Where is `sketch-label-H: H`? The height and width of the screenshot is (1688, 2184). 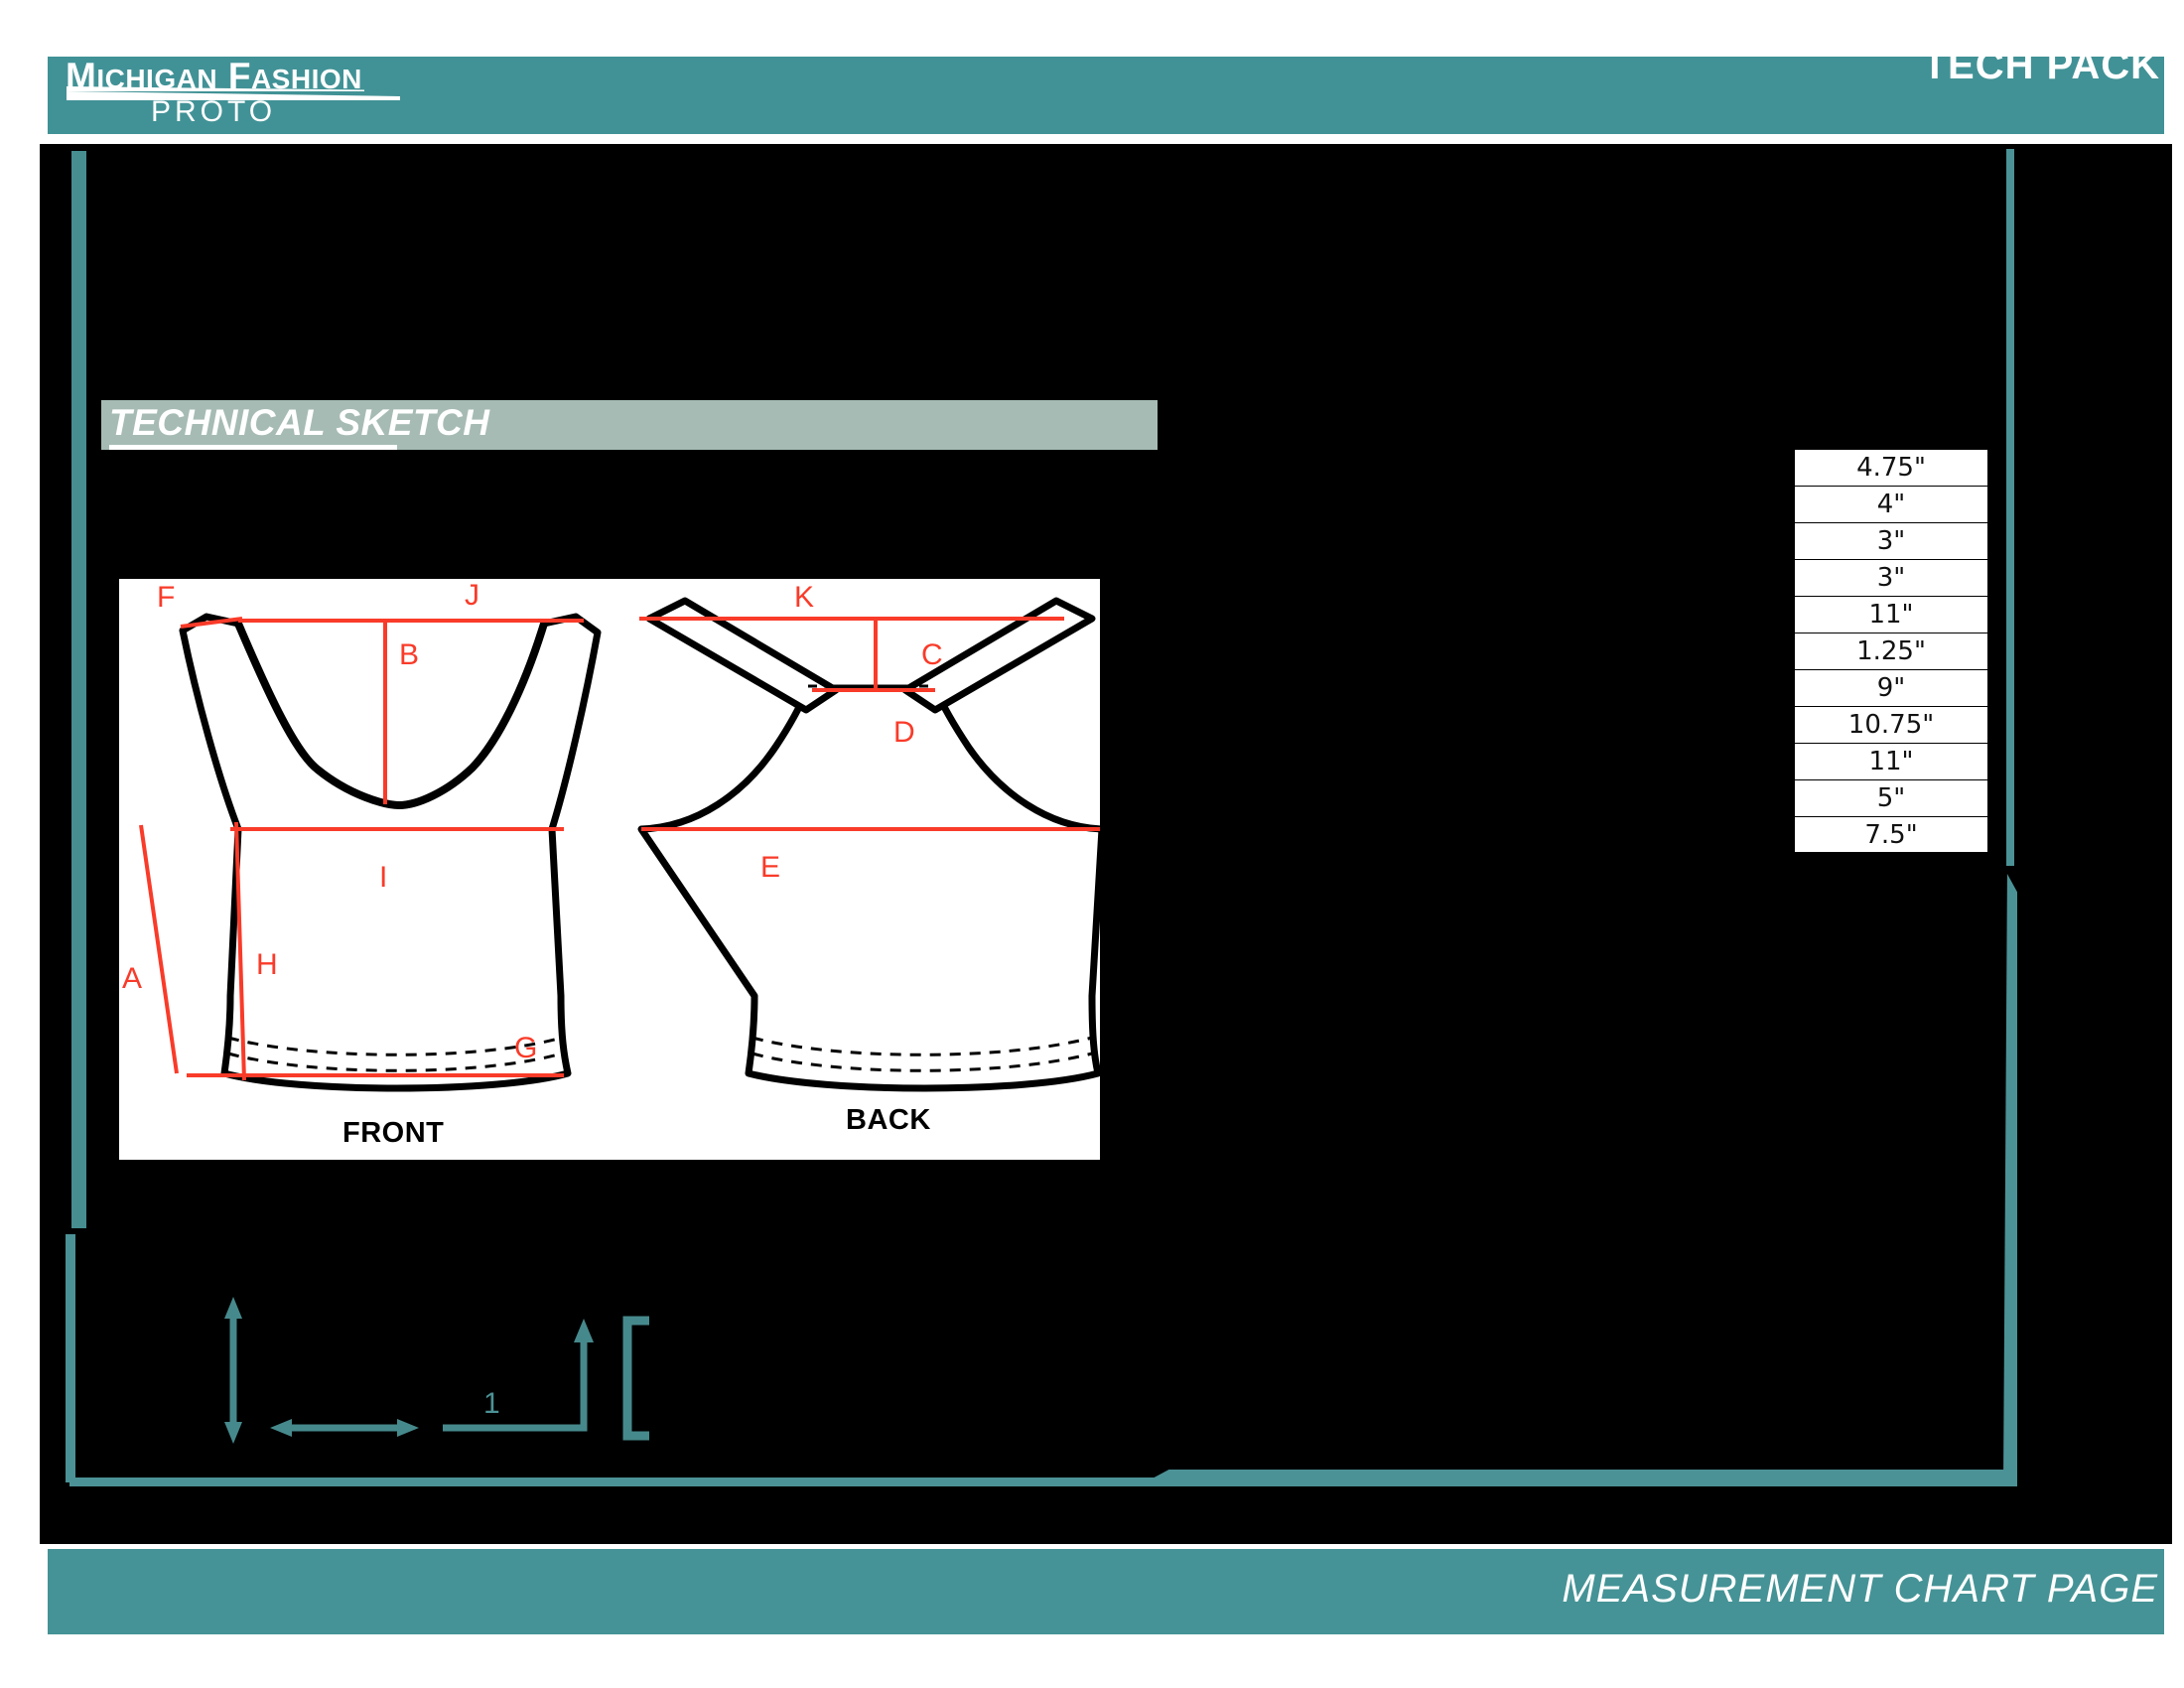
sketch-label-H: H is located at coordinates (267, 964).